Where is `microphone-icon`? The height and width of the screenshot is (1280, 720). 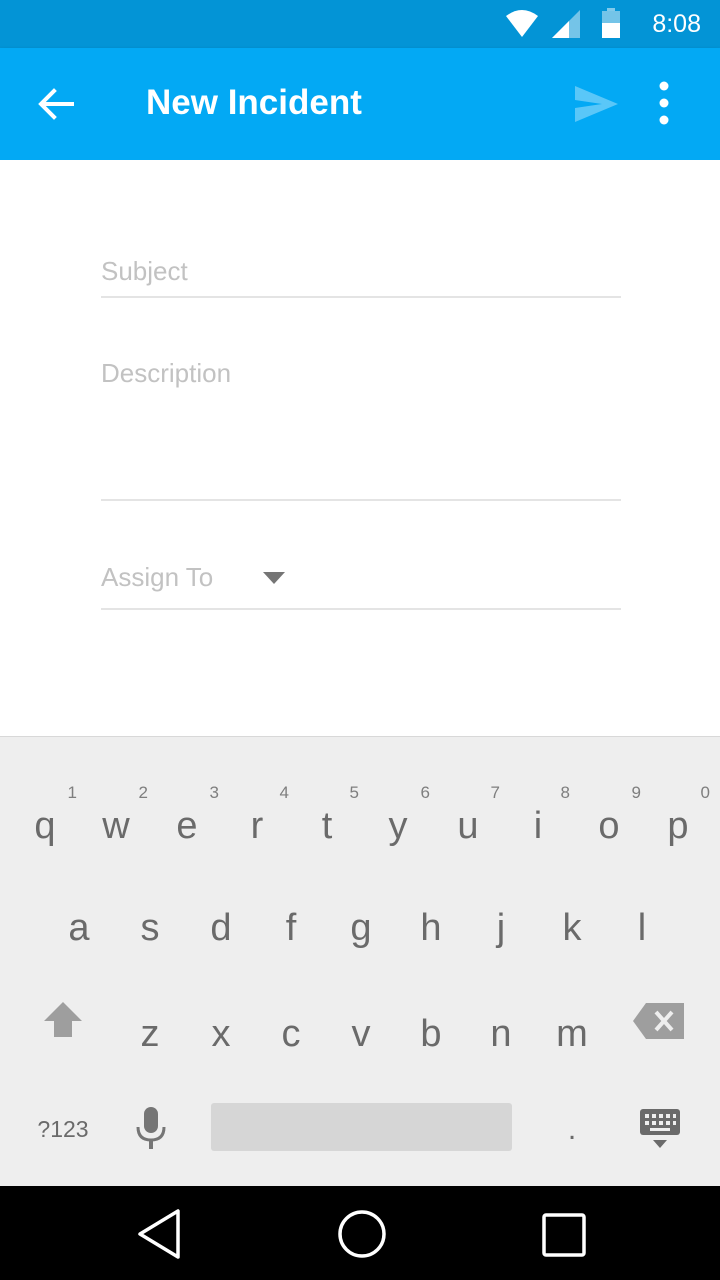 microphone-icon is located at coordinates (151, 1128).